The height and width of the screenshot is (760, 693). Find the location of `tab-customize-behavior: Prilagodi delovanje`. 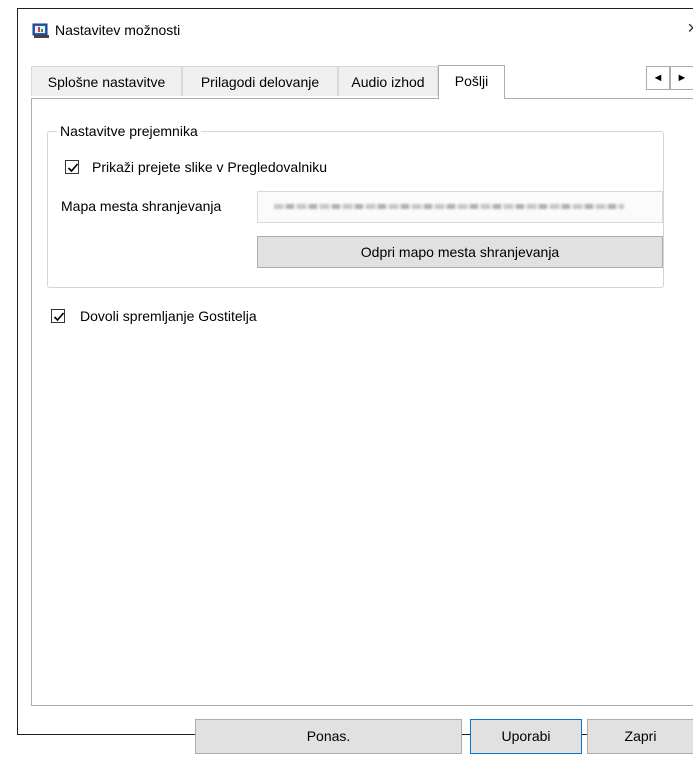

tab-customize-behavior: Prilagodi delovanje is located at coordinates (260, 81).